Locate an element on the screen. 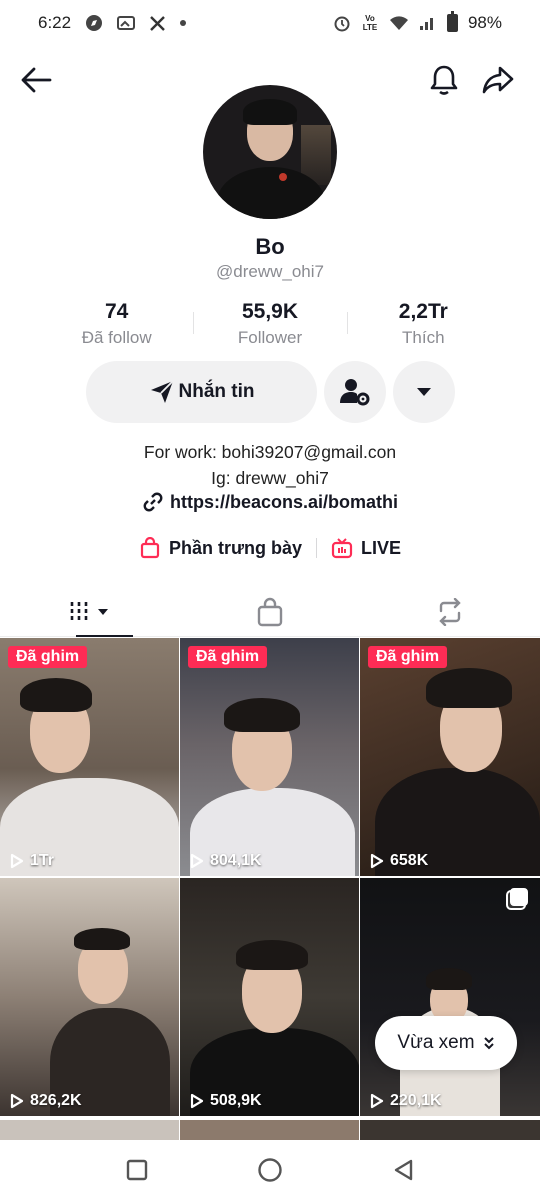 The height and width of the screenshot is (1200, 540). tab-shop is located at coordinates (270, 611).